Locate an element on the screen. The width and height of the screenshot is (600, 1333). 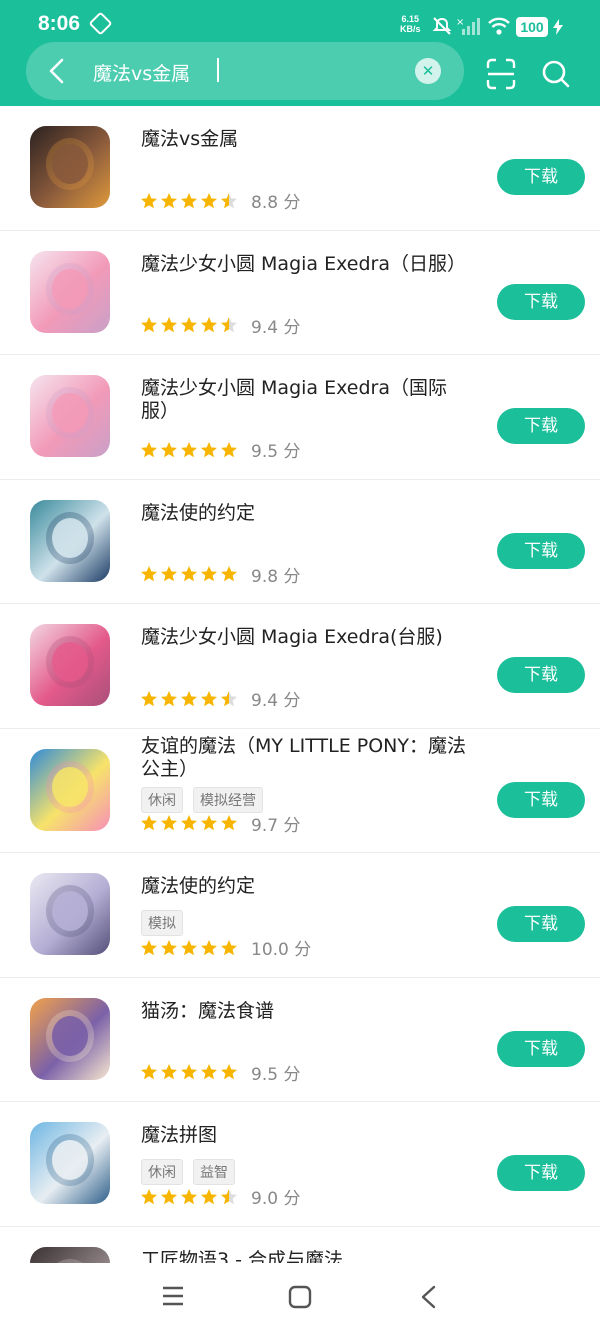
search-input: 魔法vs金属 is located at coordinates (141, 72).